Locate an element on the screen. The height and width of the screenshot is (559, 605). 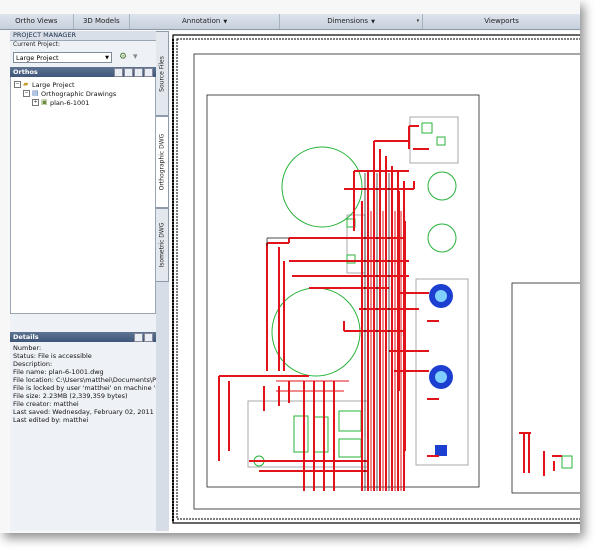
new-drawing-icon is located at coordinates (128, 72).